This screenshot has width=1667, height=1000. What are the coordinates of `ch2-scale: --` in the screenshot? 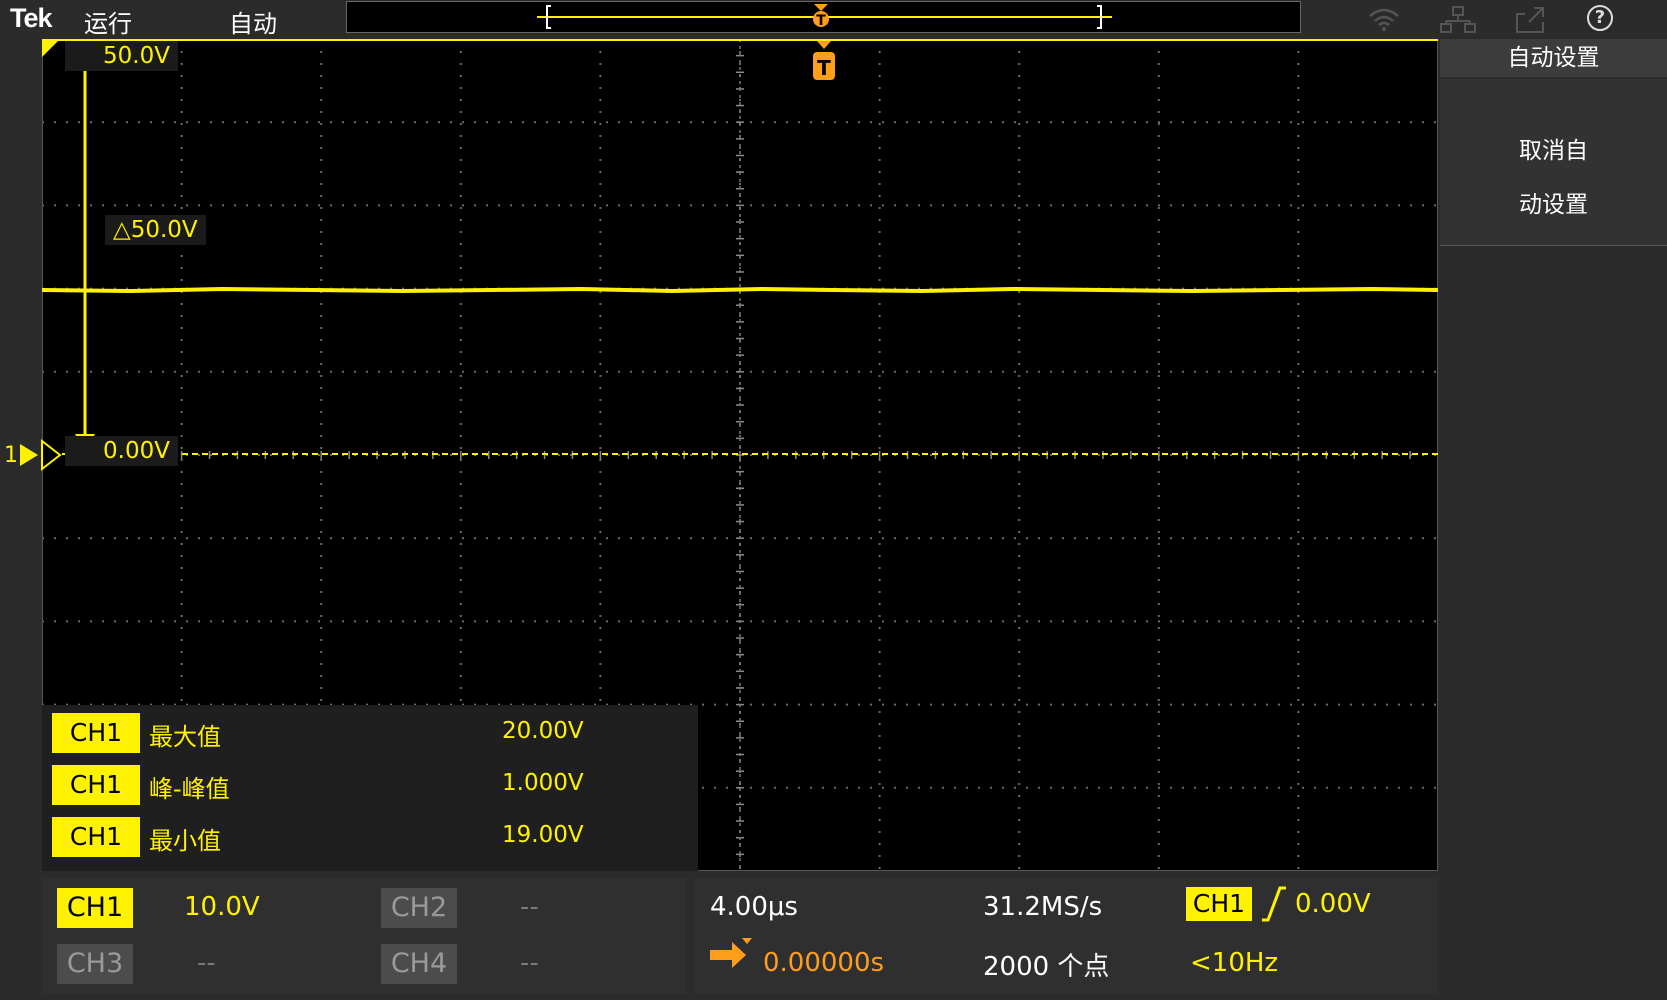 It's located at (529, 907).